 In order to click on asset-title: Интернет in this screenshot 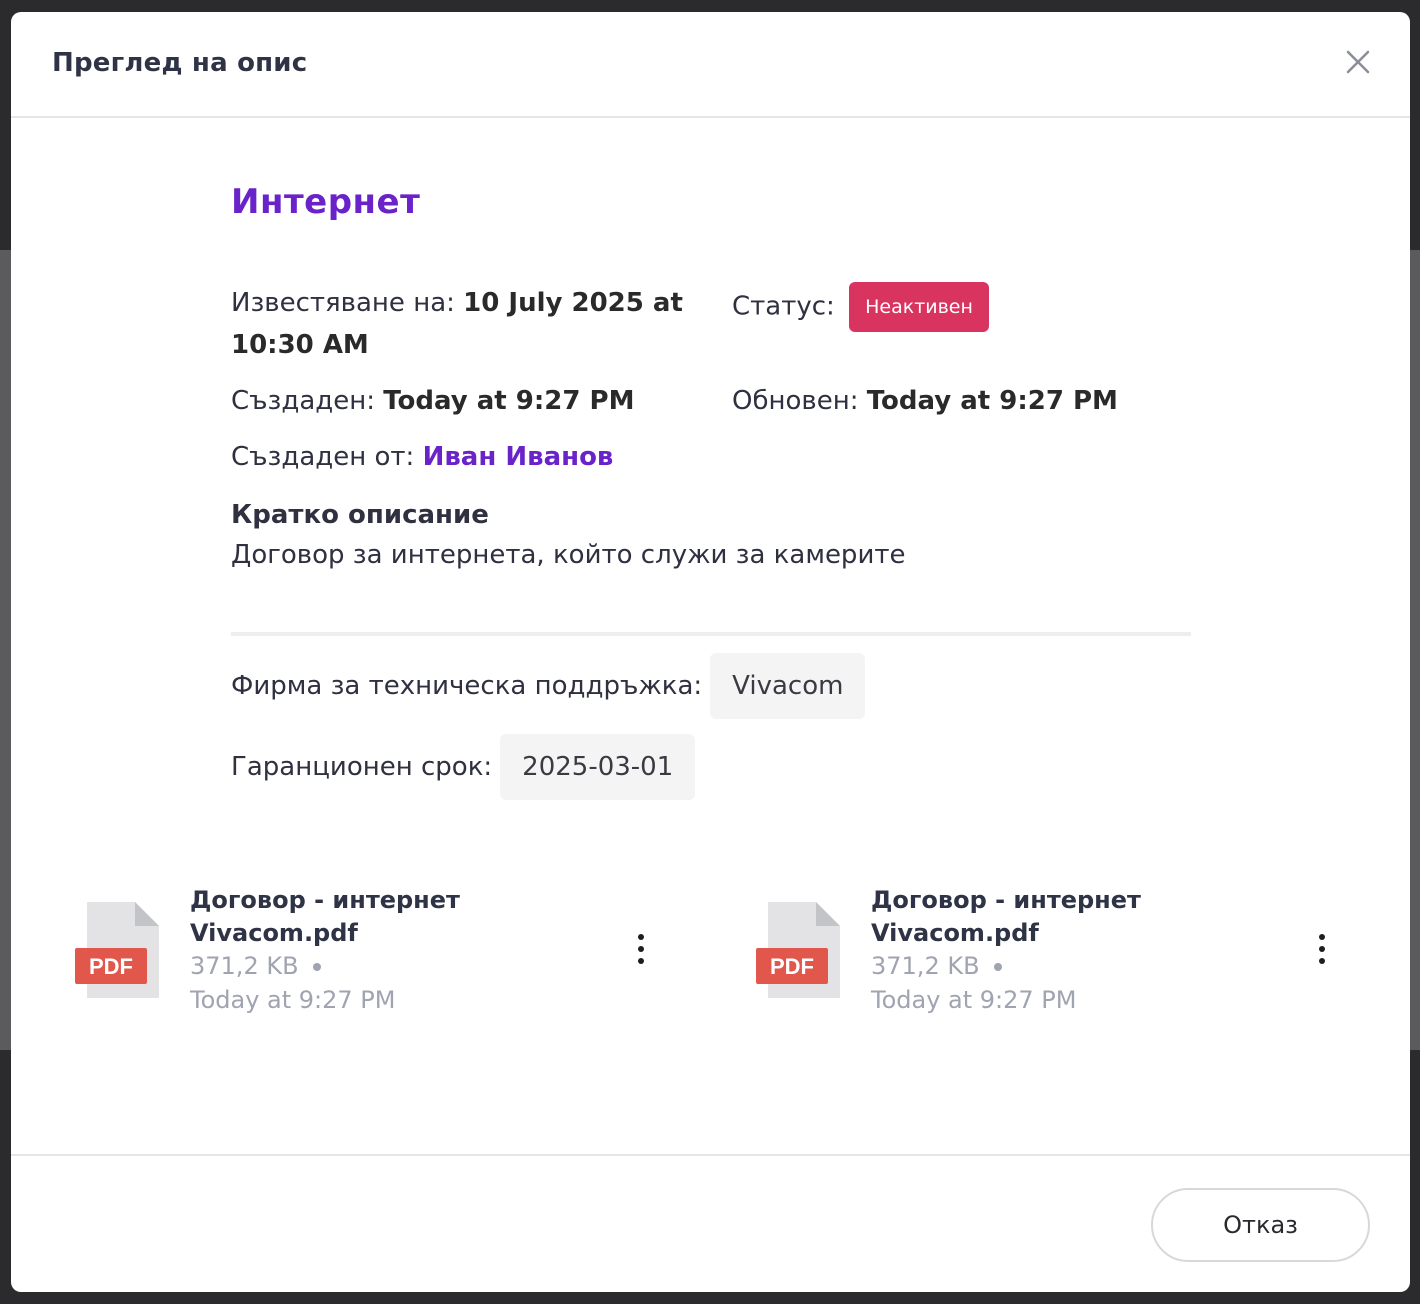, I will do `click(326, 202)`.